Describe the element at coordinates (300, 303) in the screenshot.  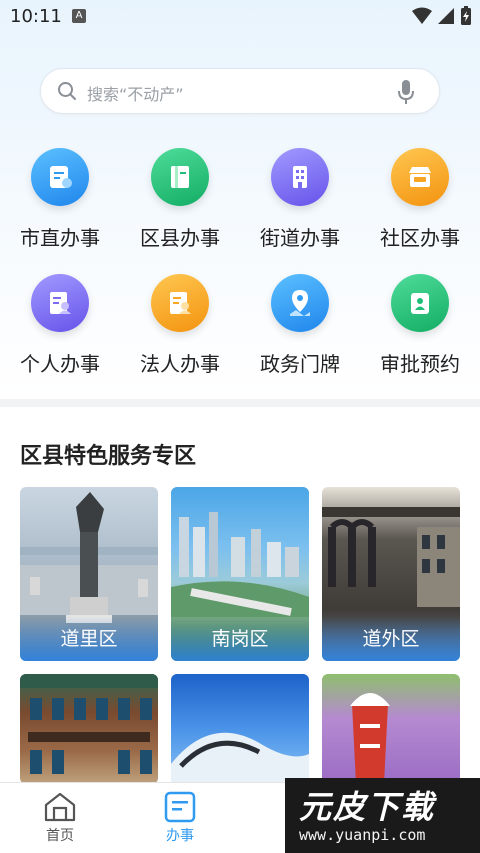
I see `map-pin-icon` at that location.